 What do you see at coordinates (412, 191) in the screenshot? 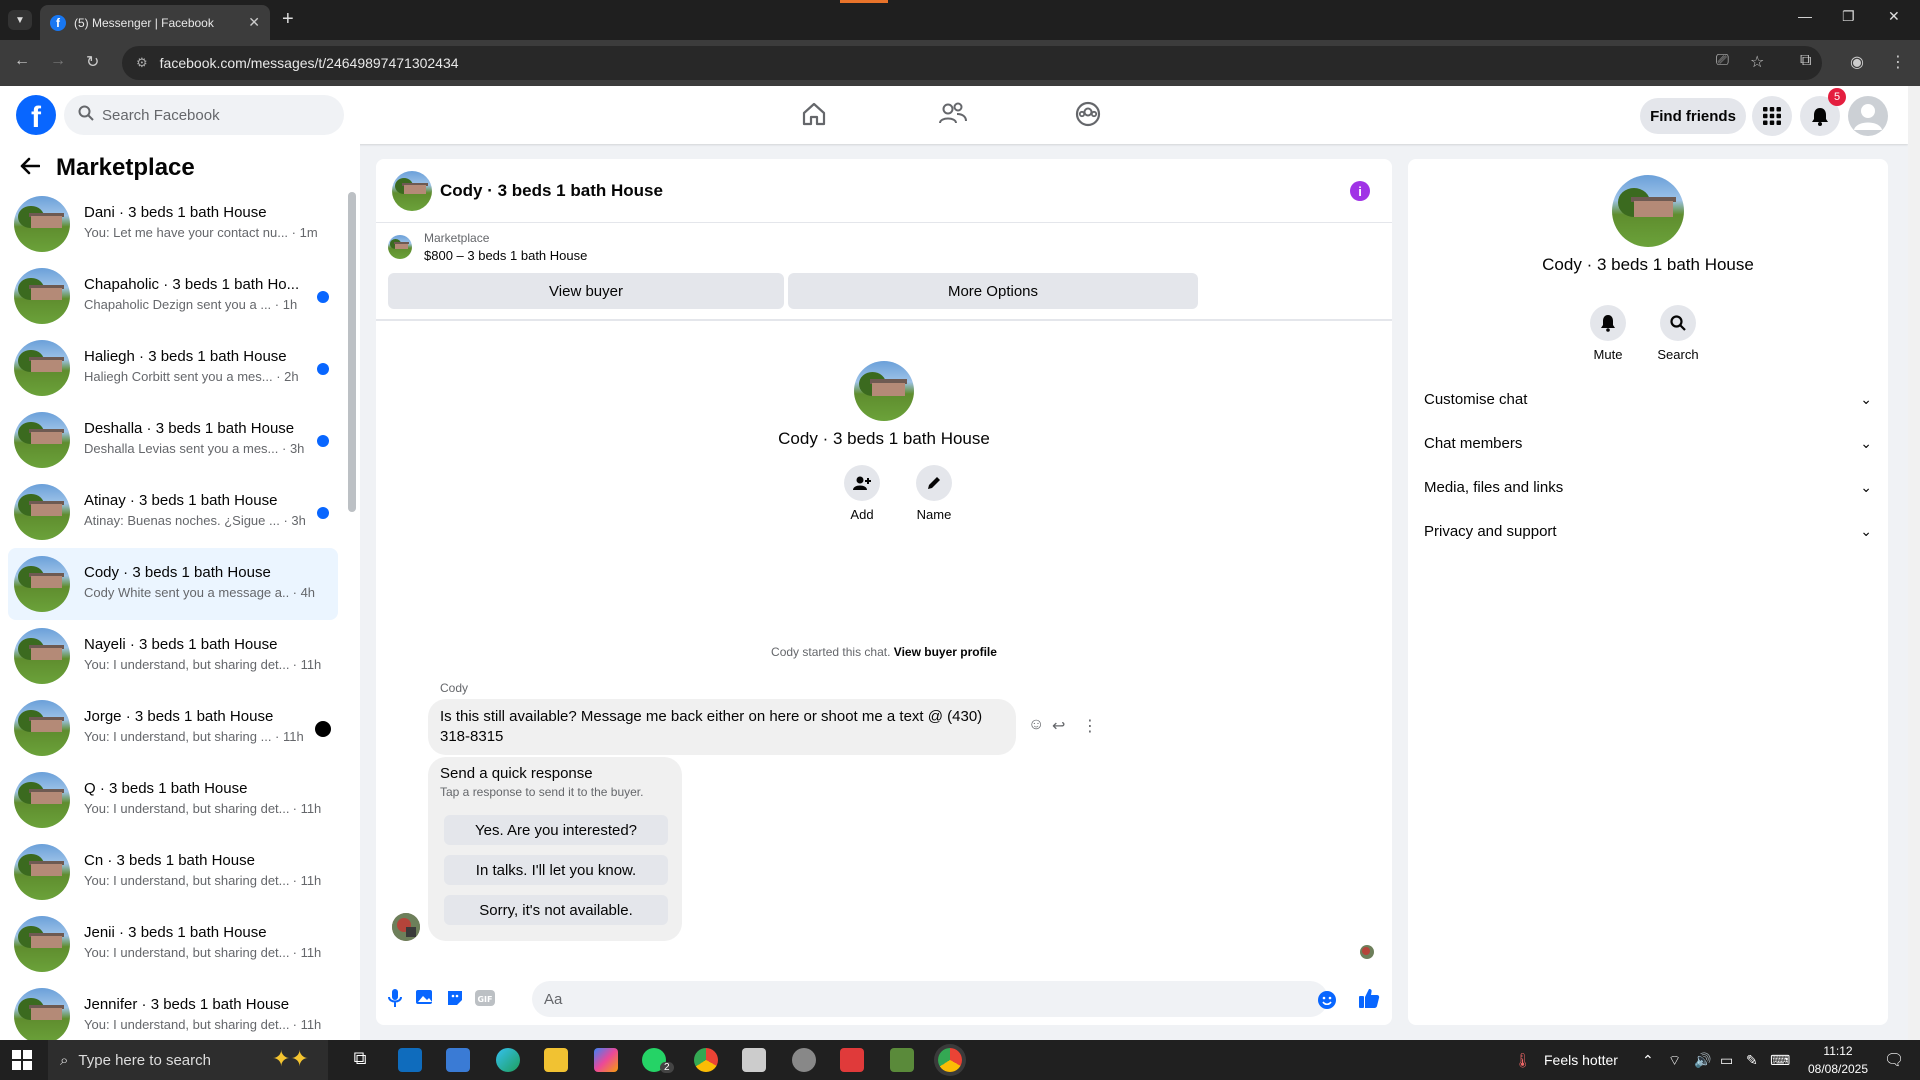
I see `chat-avatar` at bounding box center [412, 191].